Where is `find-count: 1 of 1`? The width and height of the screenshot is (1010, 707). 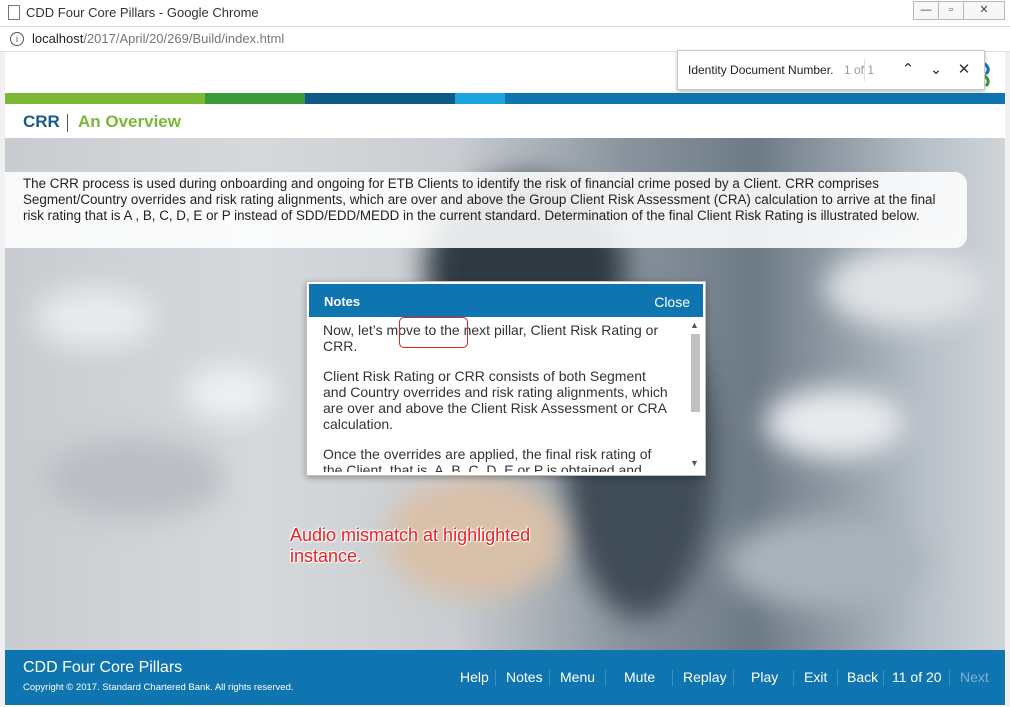
find-count: 1 of 1 is located at coordinates (859, 70).